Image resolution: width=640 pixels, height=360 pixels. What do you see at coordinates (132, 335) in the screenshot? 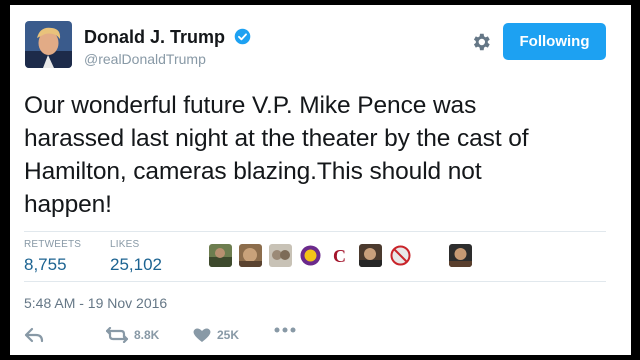
I see `retweet-button: 8.8K` at bounding box center [132, 335].